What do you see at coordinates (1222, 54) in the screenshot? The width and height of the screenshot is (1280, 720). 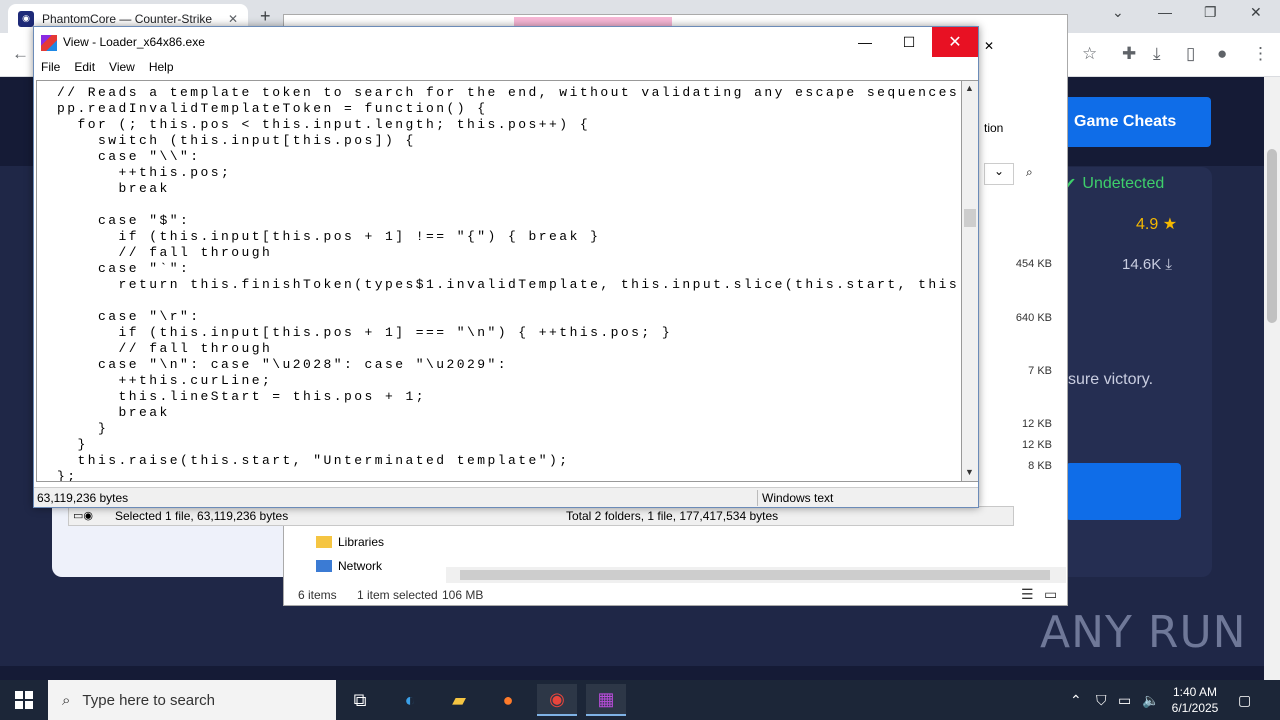 I see `profile-icon: ●` at bounding box center [1222, 54].